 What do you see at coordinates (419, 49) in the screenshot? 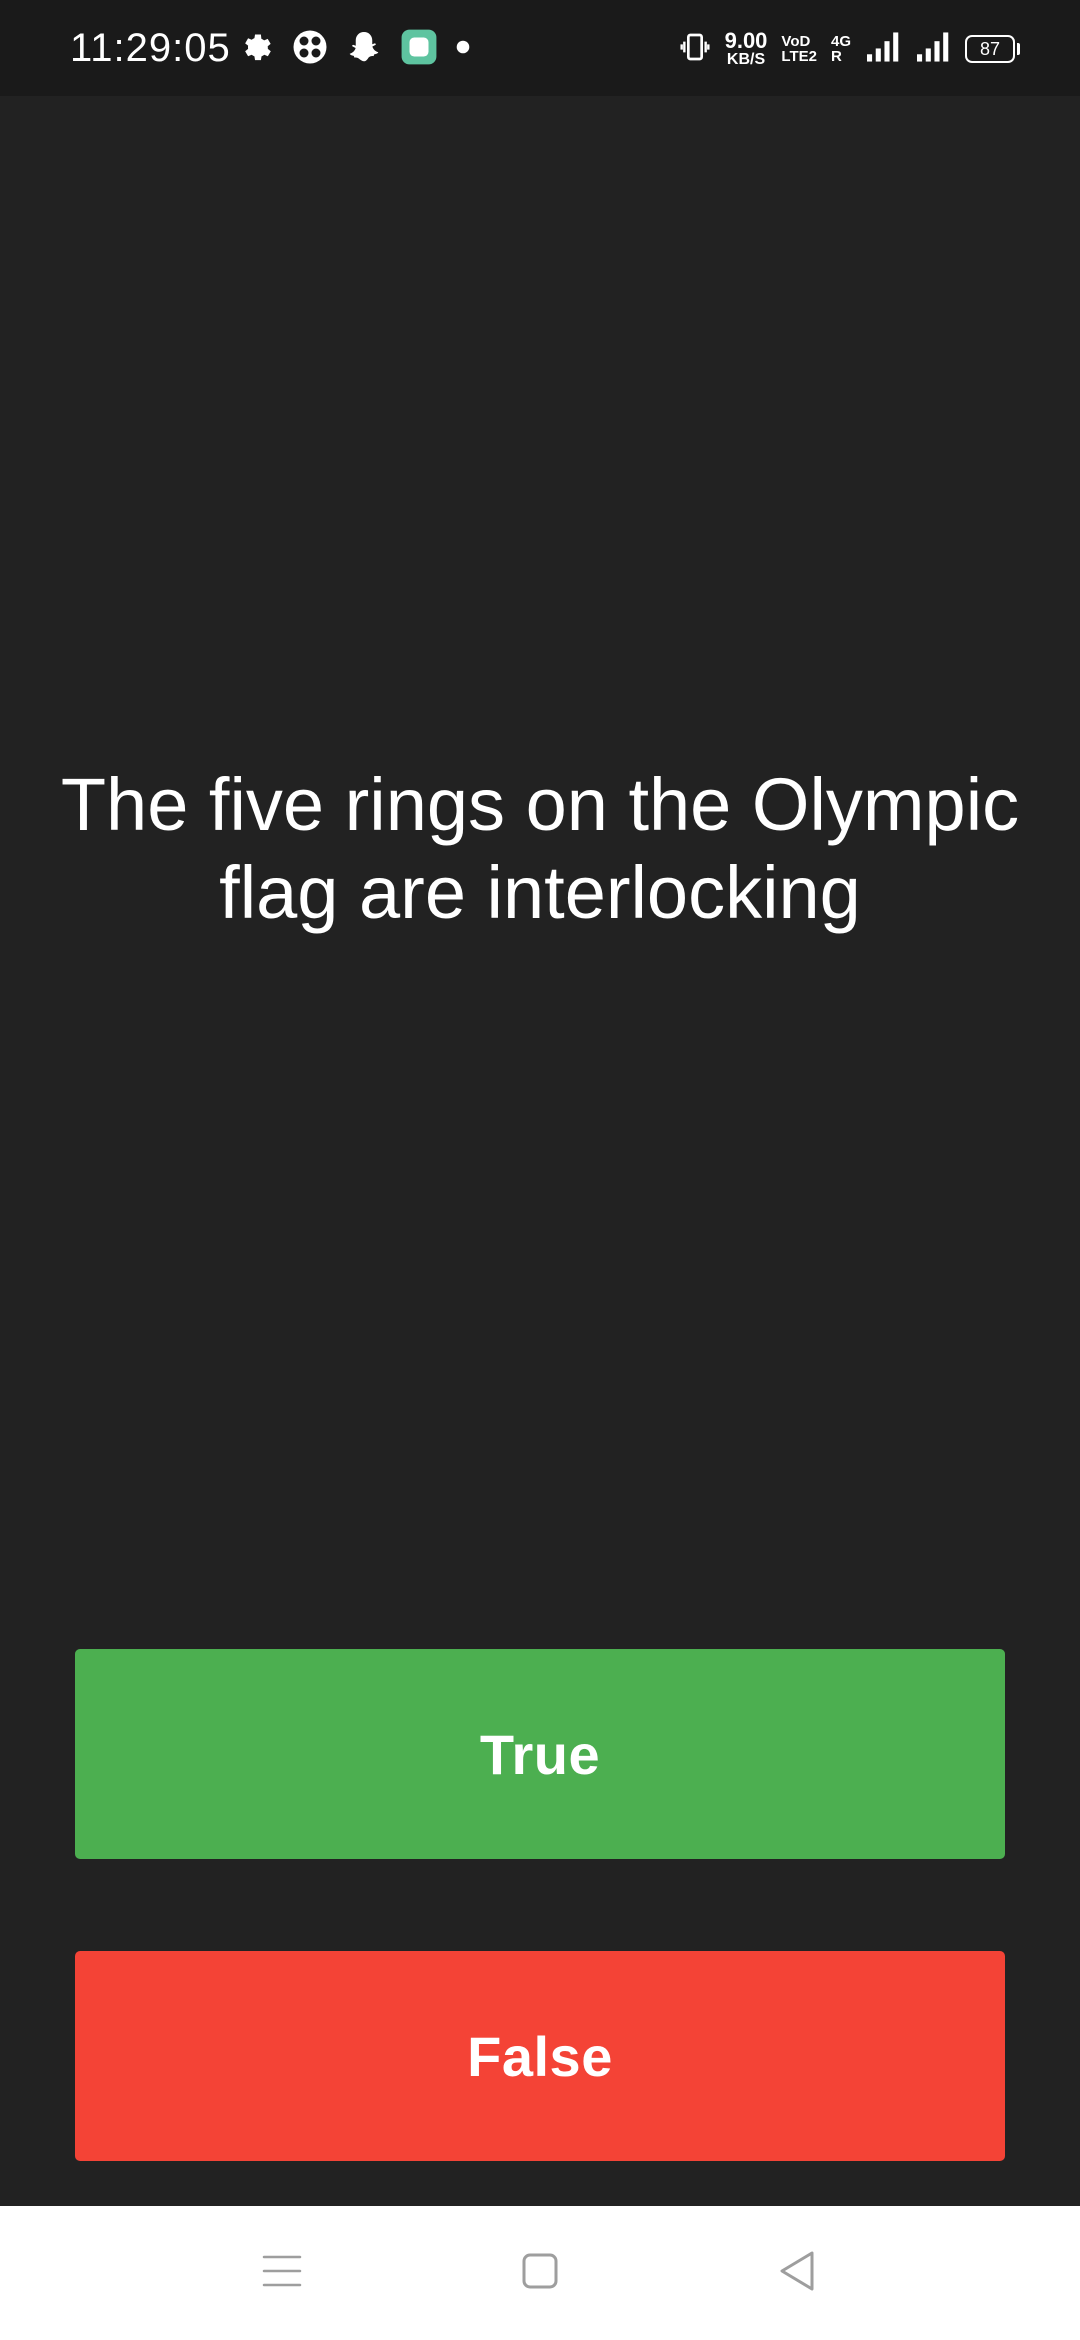
I see `app-badge-icon` at bounding box center [419, 49].